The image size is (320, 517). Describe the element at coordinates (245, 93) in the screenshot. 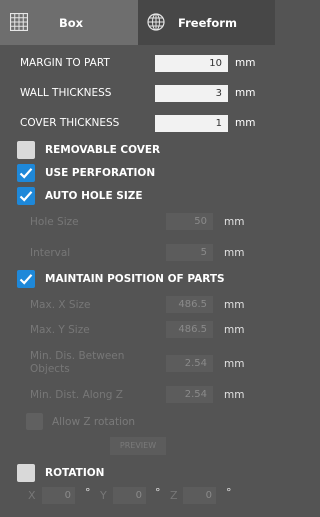

I see `wall-thickness-unit: mm` at that location.